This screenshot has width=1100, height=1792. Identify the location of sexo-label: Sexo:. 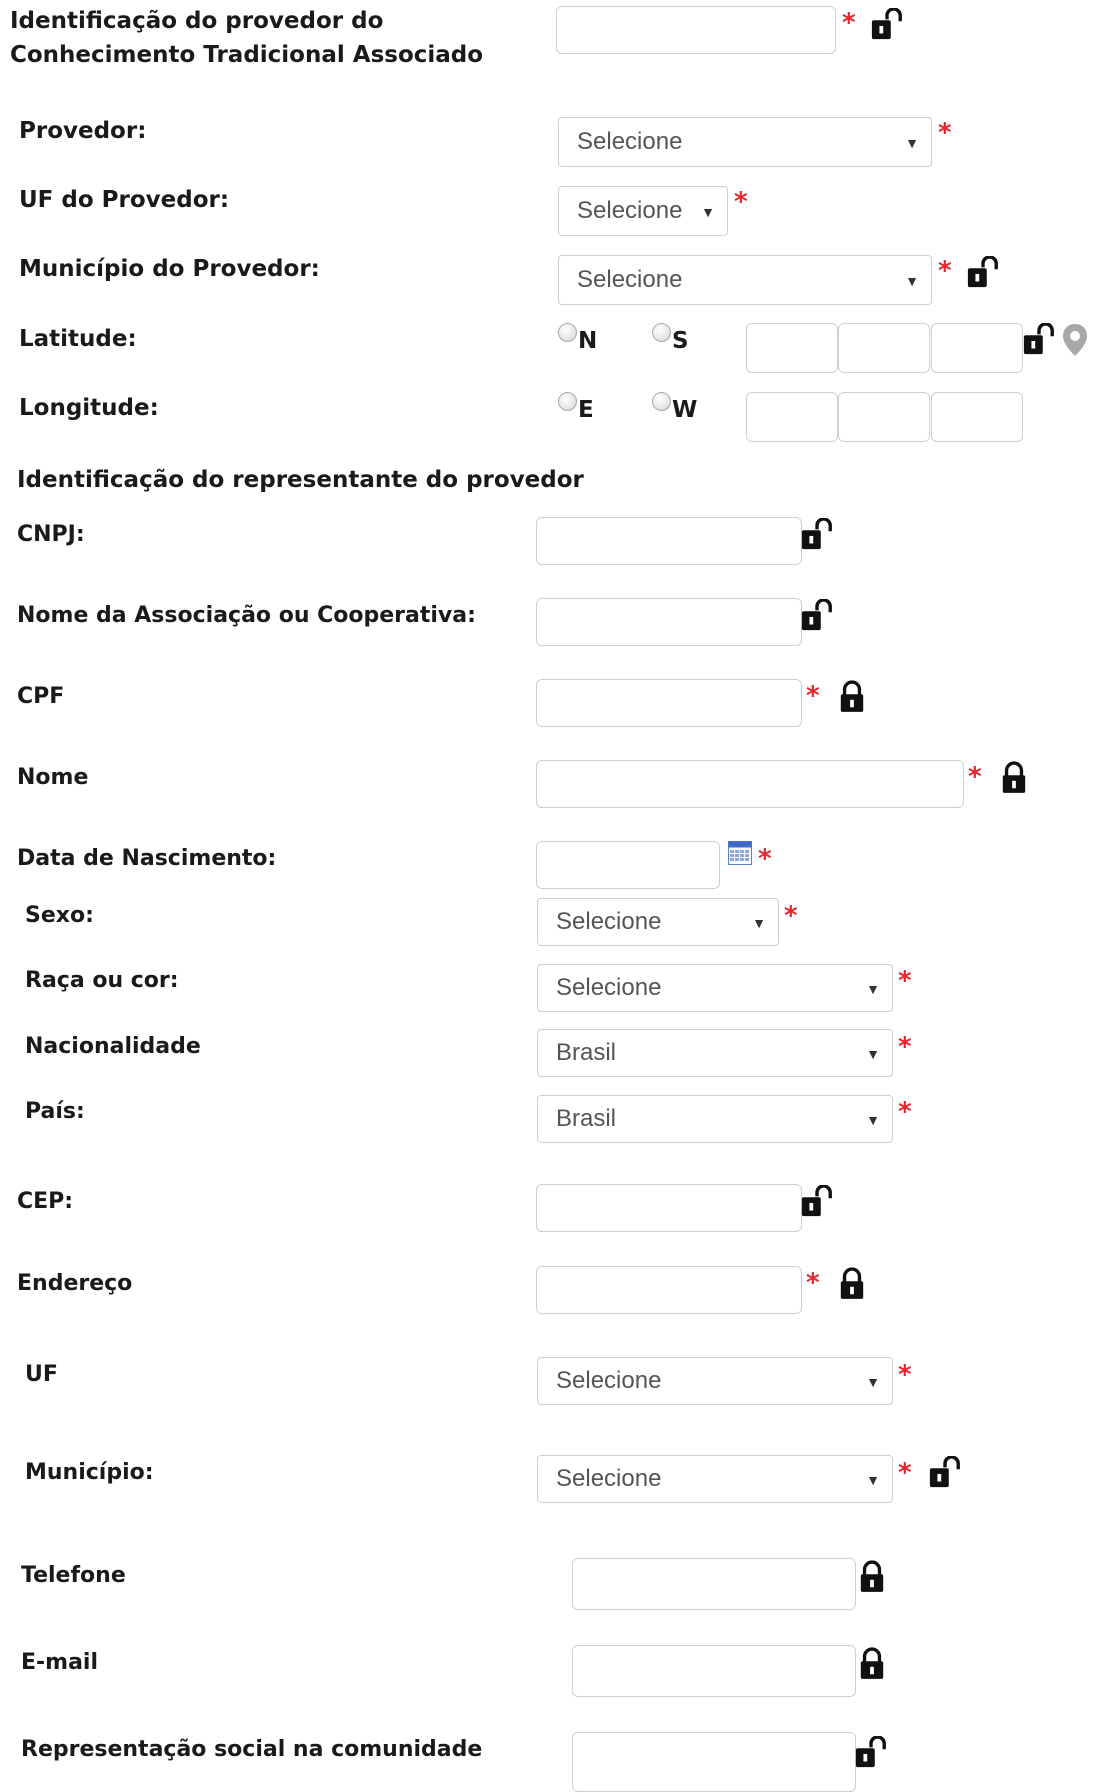
(59, 915).